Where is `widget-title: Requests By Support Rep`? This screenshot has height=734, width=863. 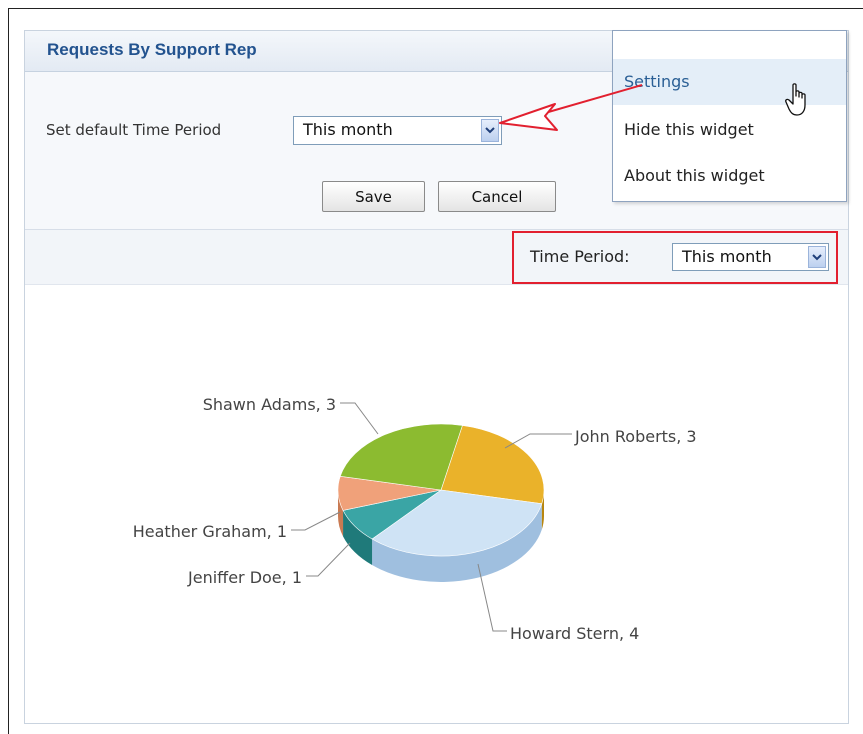
widget-title: Requests By Support Rep is located at coordinates (152, 49).